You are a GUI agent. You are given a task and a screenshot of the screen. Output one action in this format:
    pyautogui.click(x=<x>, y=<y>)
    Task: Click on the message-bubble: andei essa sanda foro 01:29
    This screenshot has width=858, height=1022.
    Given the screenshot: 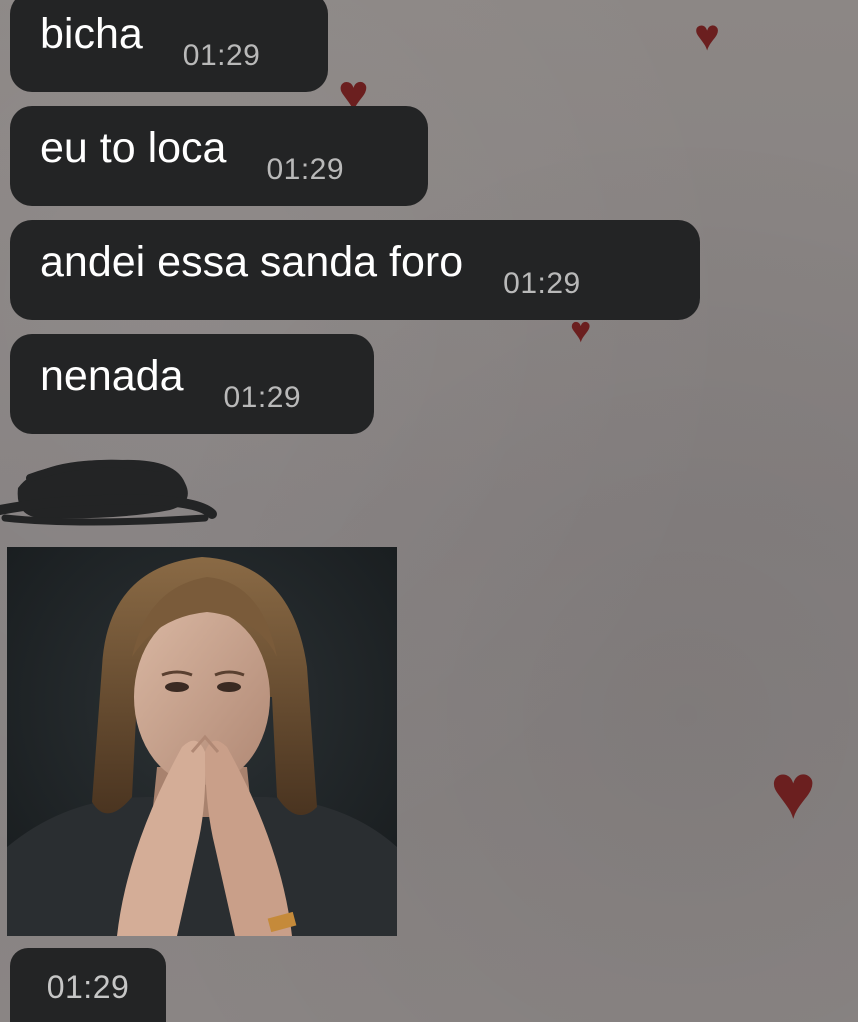 What is the action you would take?
    pyautogui.click(x=355, y=270)
    